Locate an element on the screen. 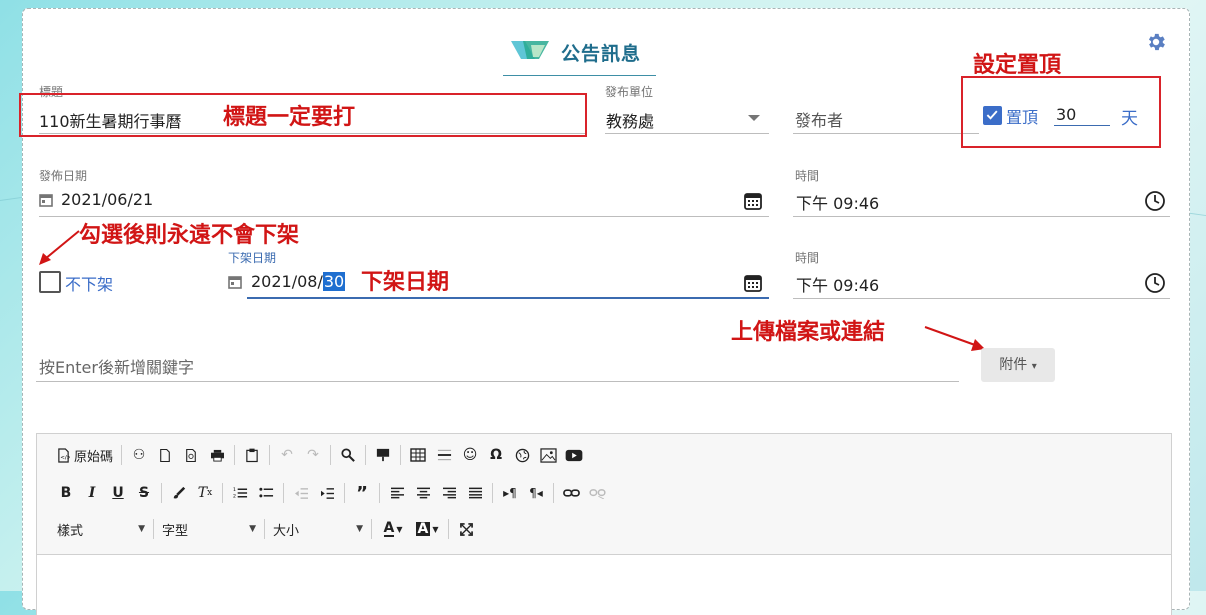  annotation-set-pin: 設定置頂 is located at coordinates (1017, 65).